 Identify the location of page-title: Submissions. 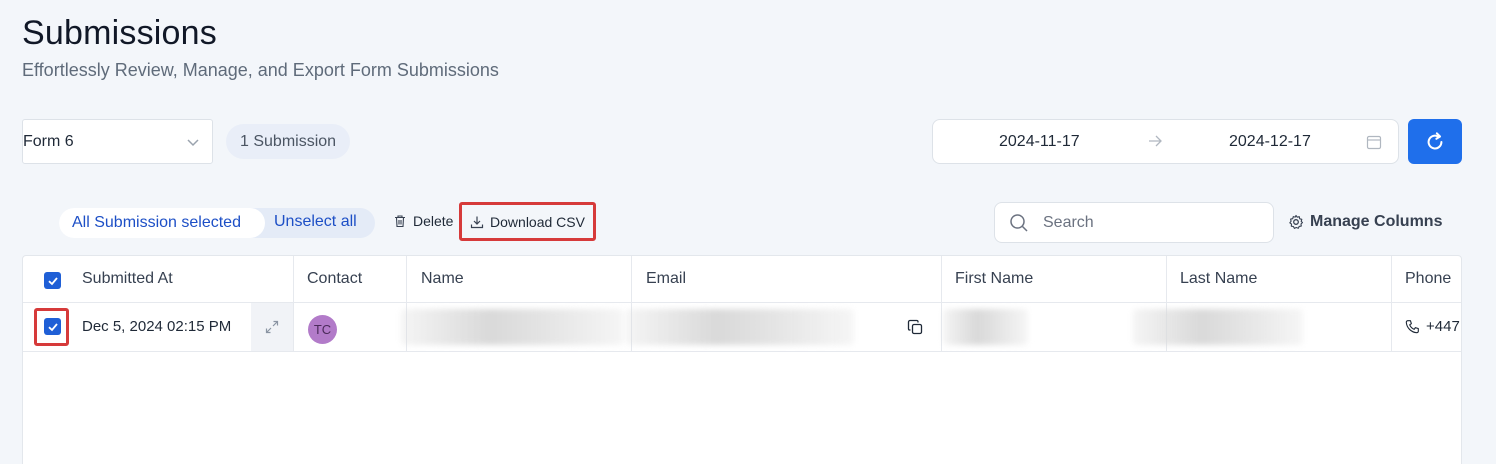
(119, 33).